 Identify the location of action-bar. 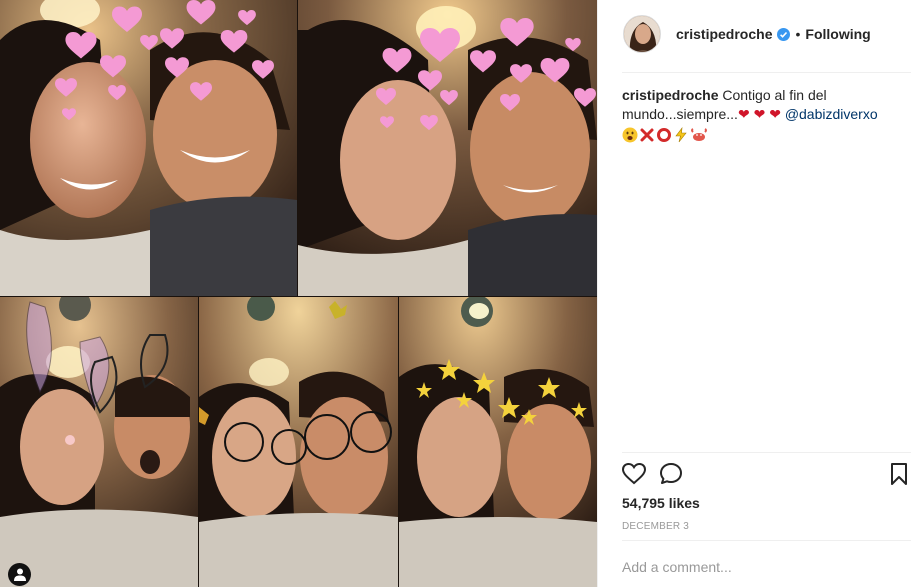
(766, 474).